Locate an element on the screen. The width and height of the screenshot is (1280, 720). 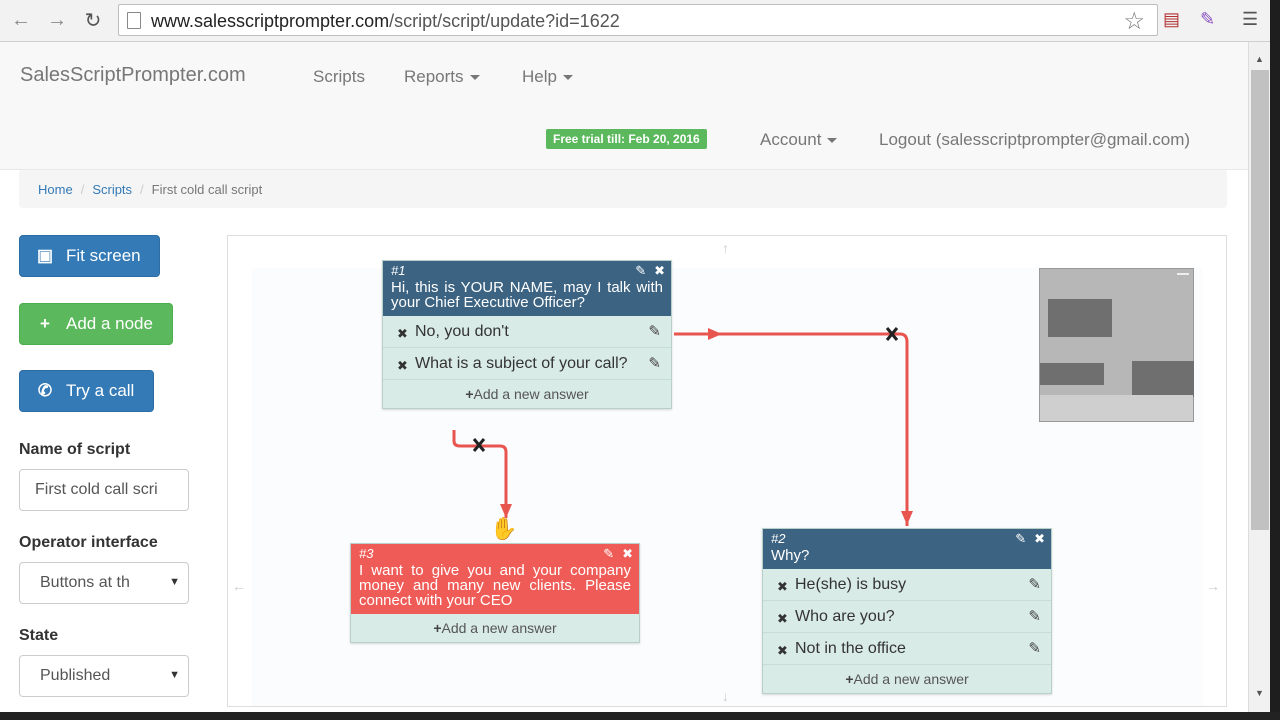
minimize-icon is located at coordinates (1183, 274).